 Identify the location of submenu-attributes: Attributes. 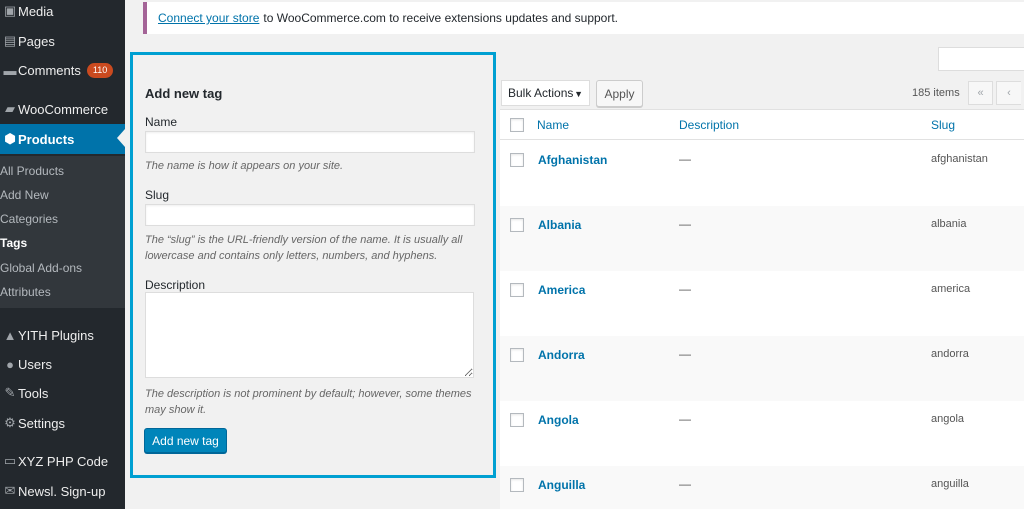
(25, 292).